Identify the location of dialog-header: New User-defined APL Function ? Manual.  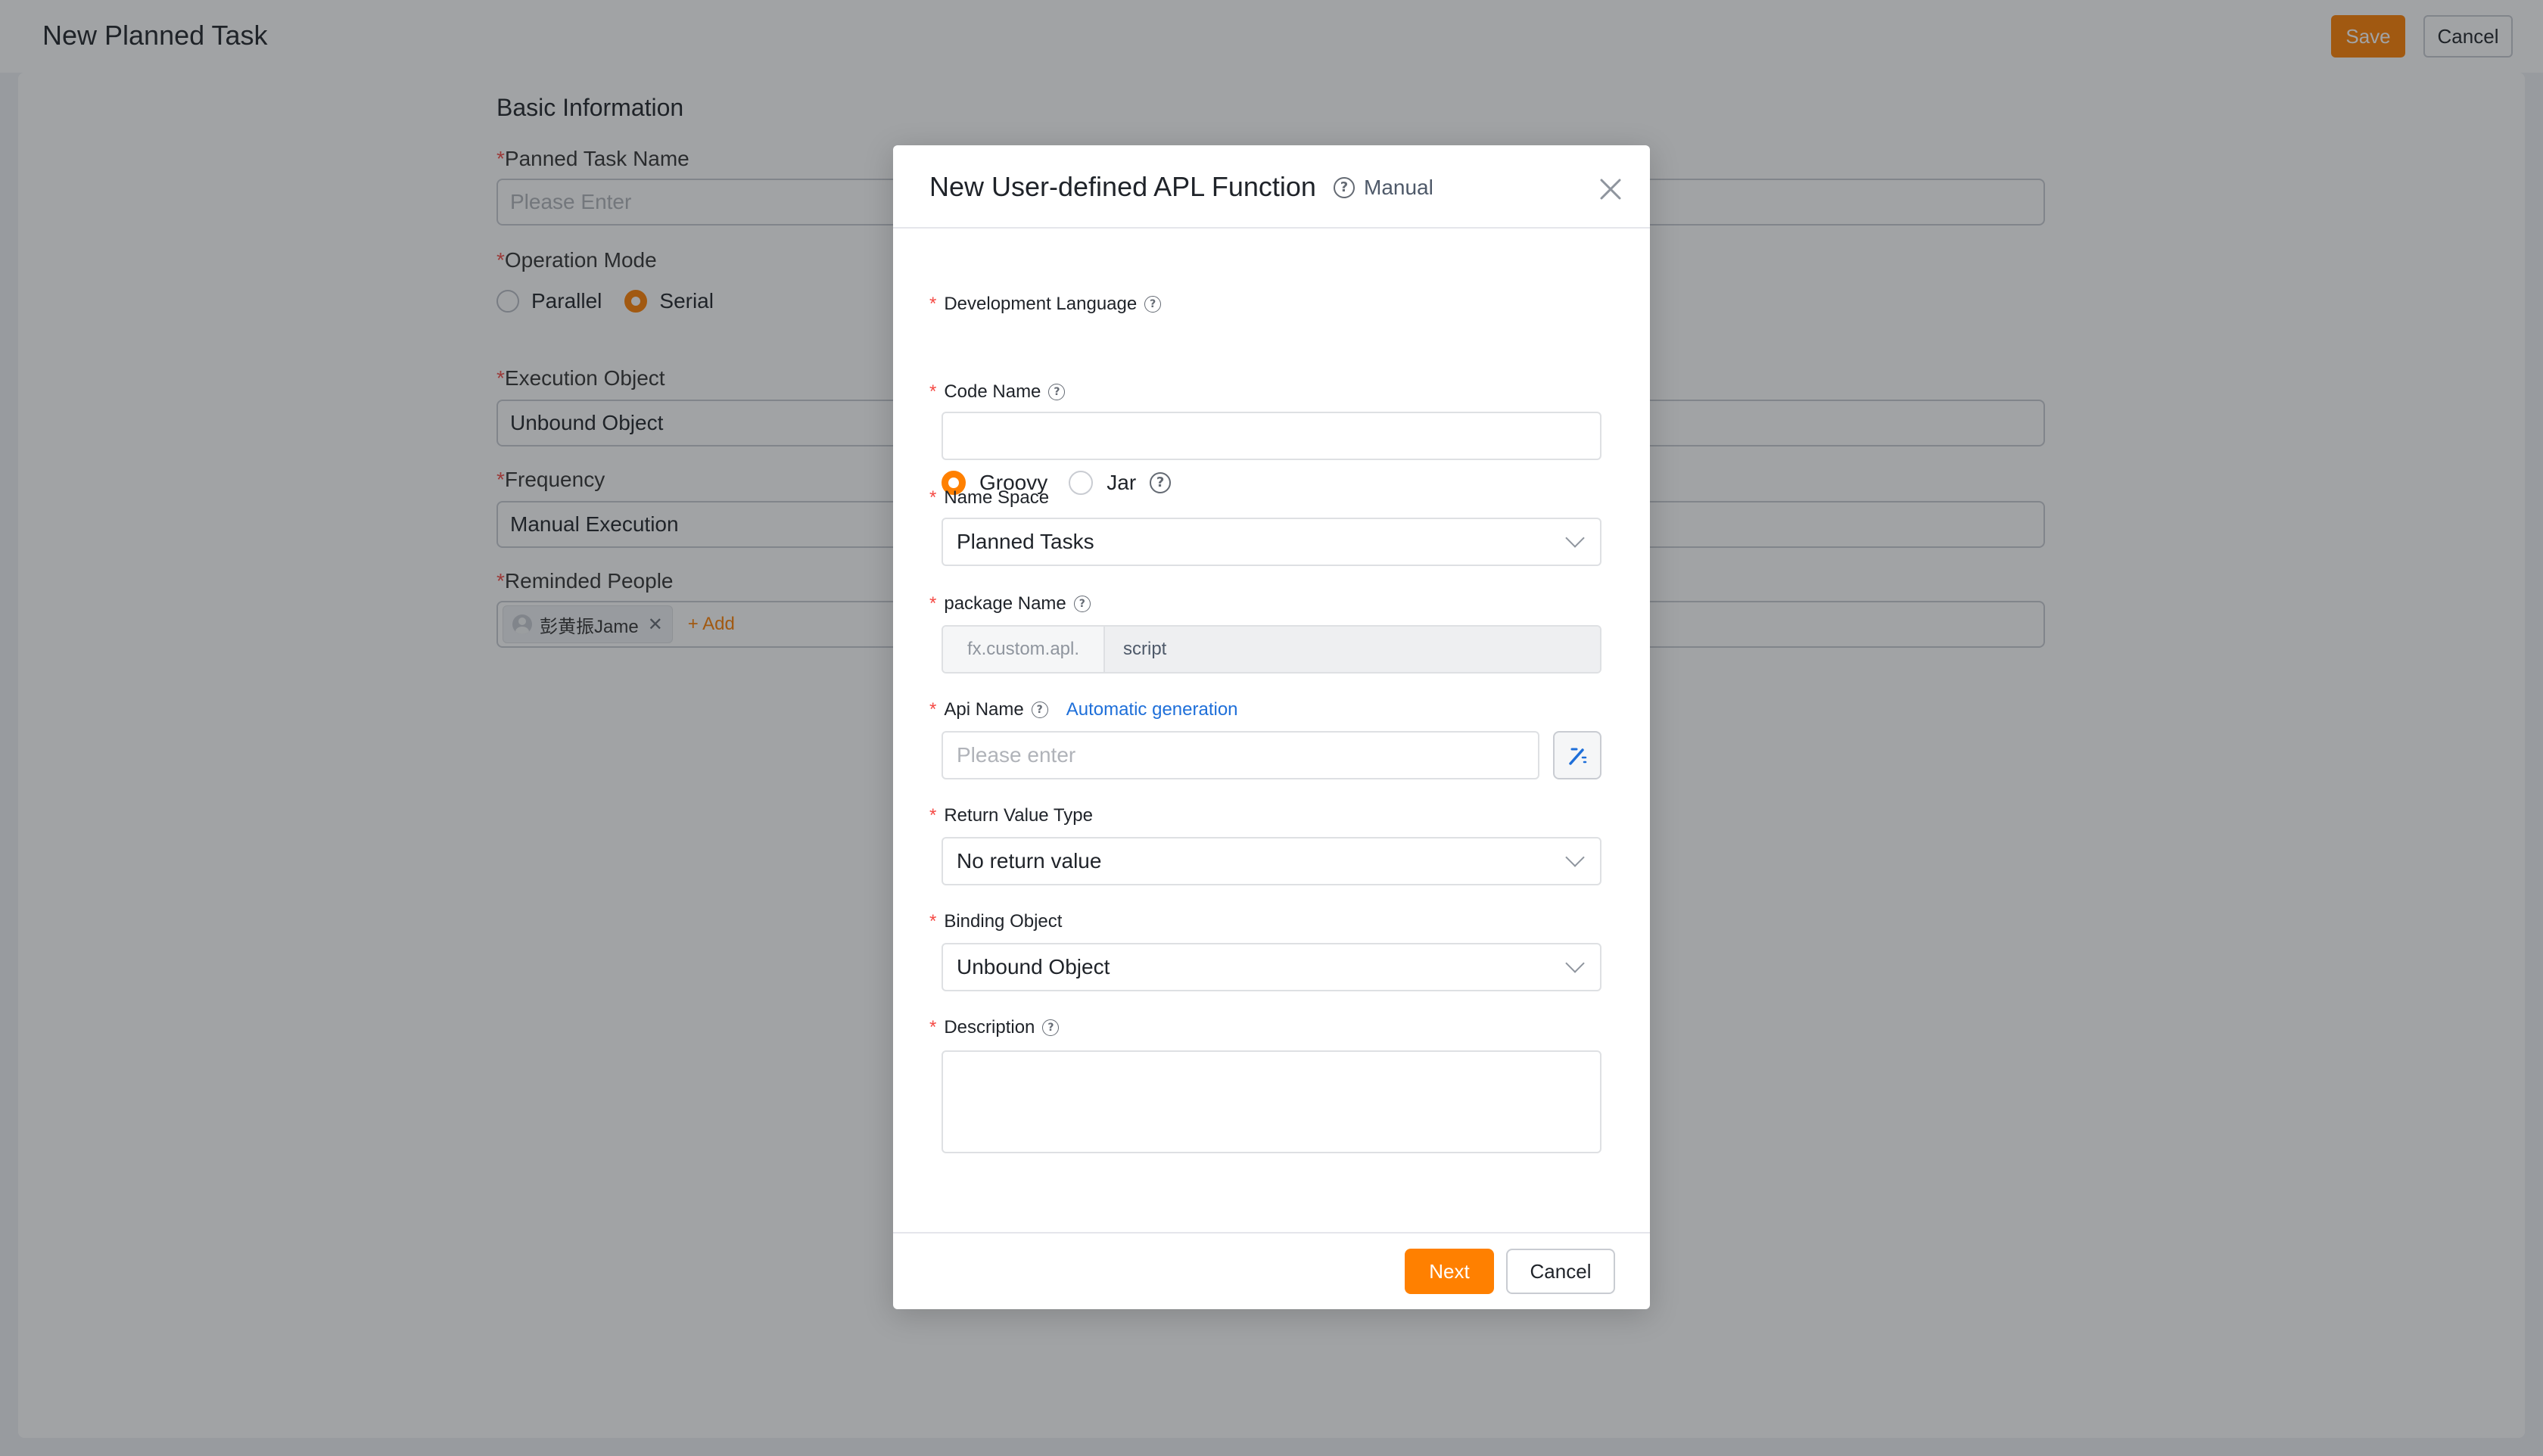
(1271, 187).